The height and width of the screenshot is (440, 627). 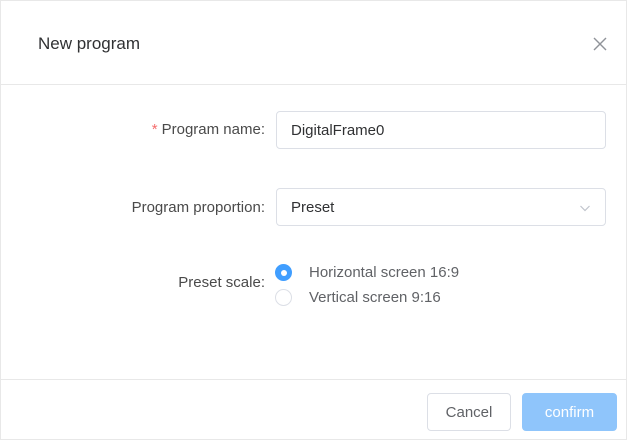 I want to click on chevron-down-icon, so click(x=585, y=208).